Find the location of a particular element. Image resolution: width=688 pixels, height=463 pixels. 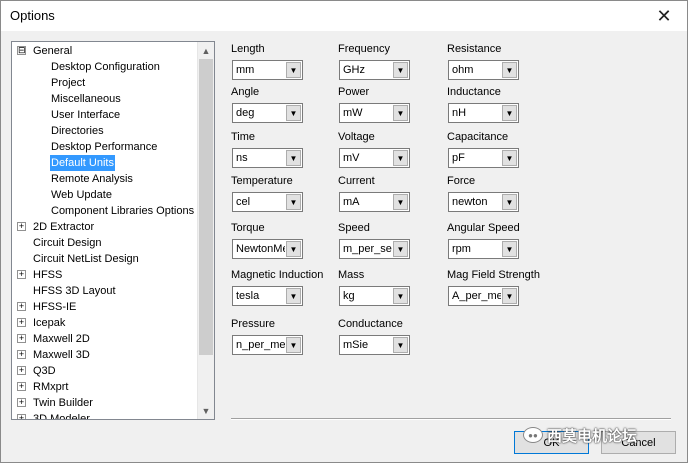

time-label: Time is located at coordinates (243, 137).